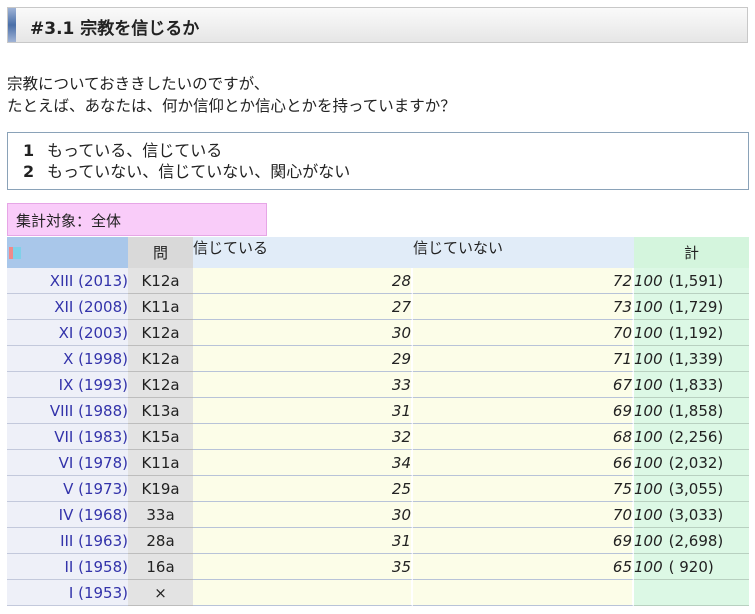 This screenshot has width=755, height=614. I want to click on question-id-cell: 33a, so click(160, 515).